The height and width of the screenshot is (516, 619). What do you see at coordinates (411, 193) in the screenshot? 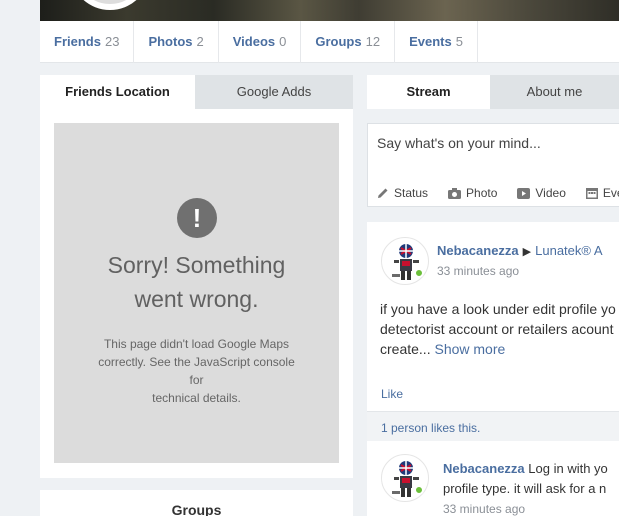
I see `status-label: Status` at bounding box center [411, 193].